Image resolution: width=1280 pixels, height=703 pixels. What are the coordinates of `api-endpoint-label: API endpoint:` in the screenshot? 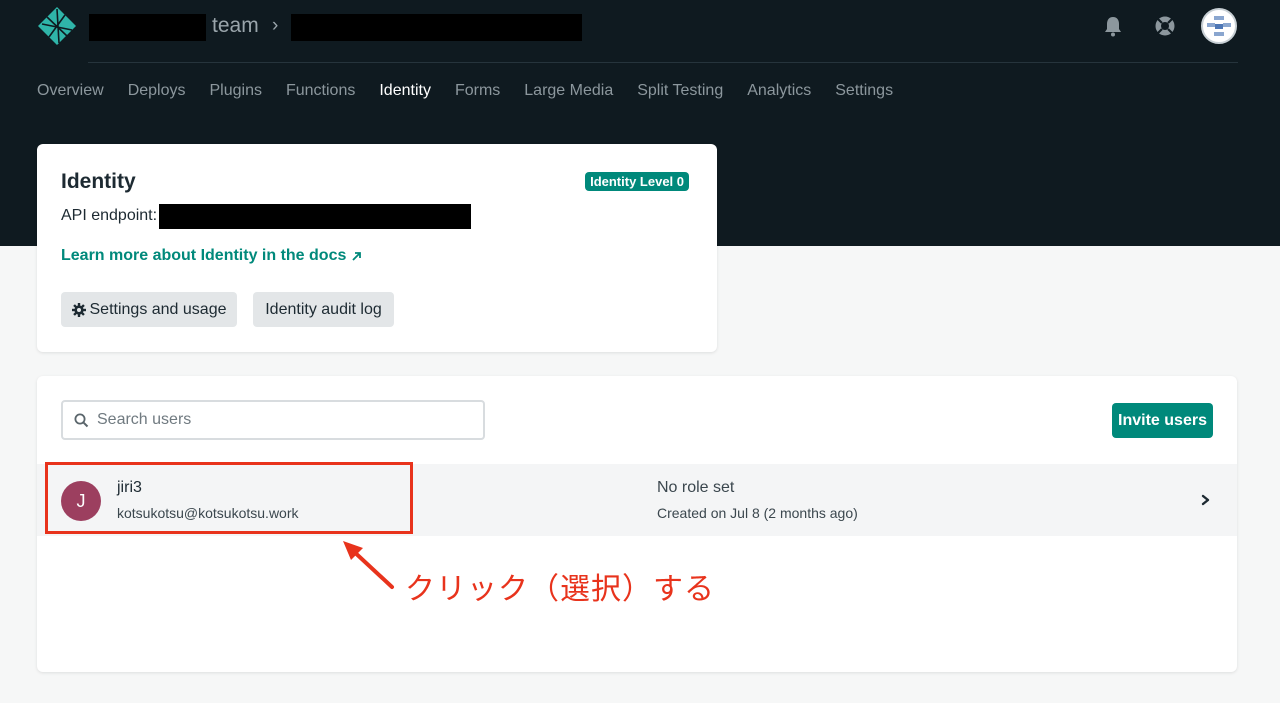 It's located at (109, 215).